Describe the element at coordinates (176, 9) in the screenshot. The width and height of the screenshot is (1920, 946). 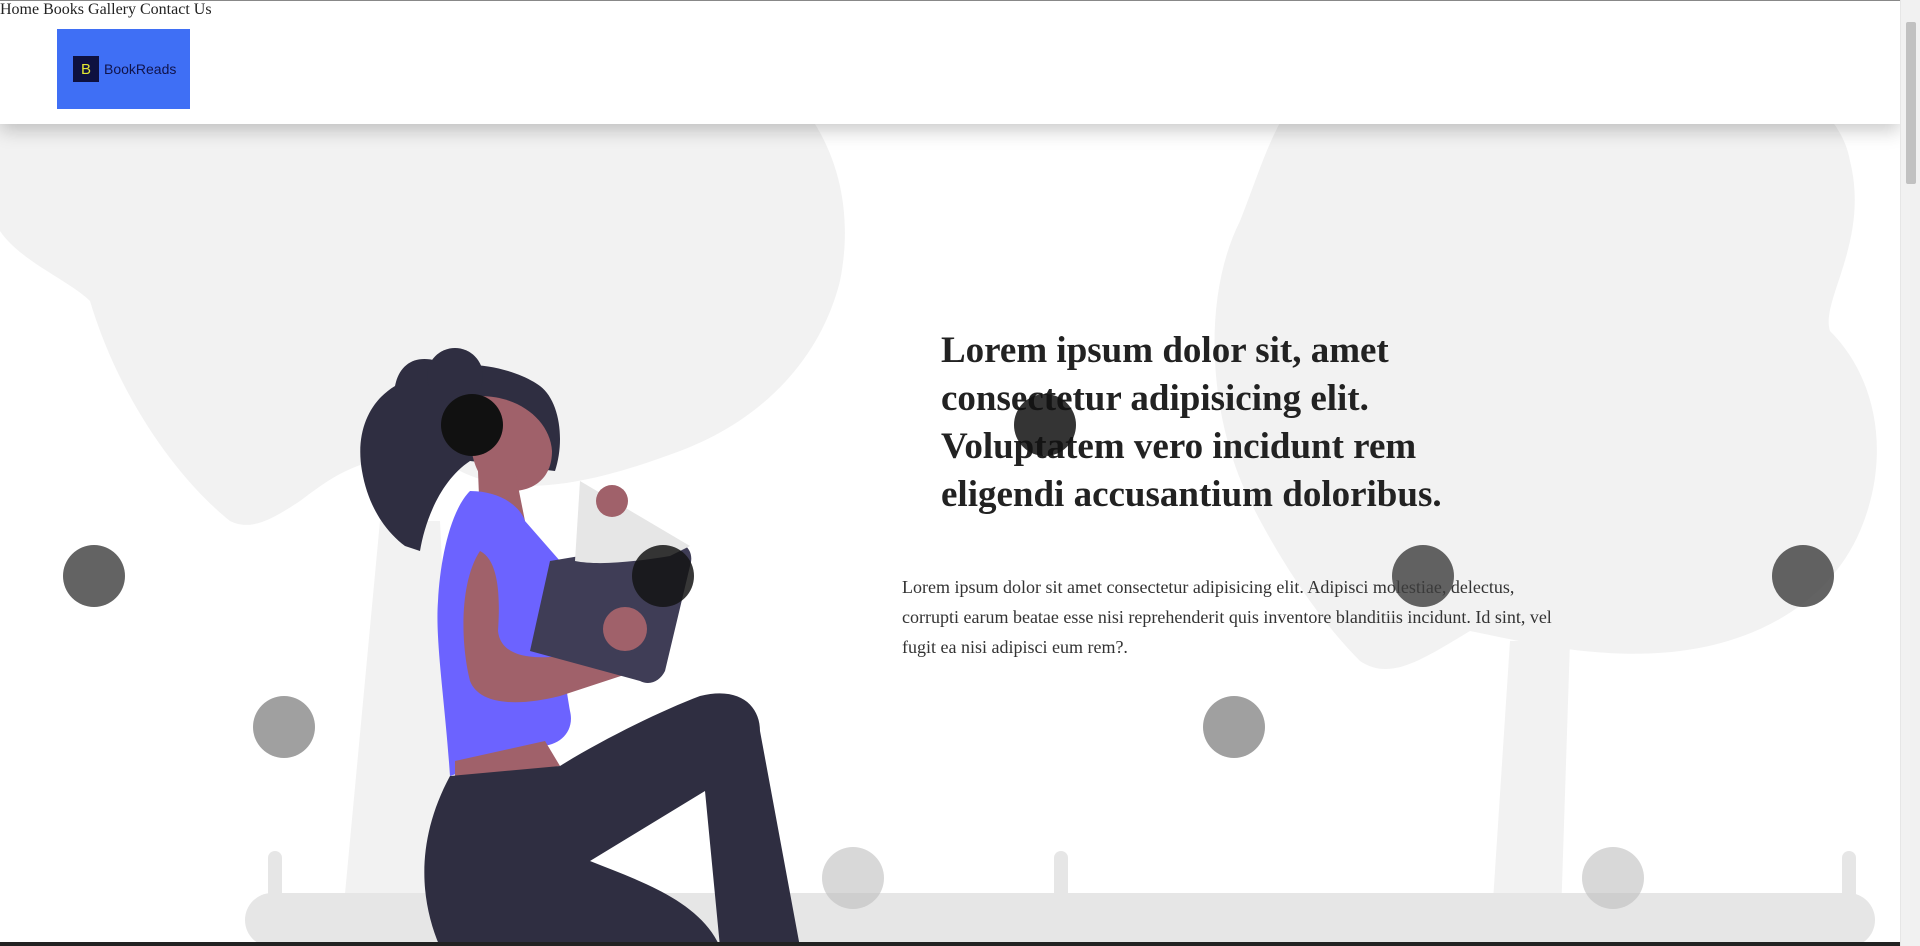
I see `nav-link-contact-us: Contact Us` at that location.